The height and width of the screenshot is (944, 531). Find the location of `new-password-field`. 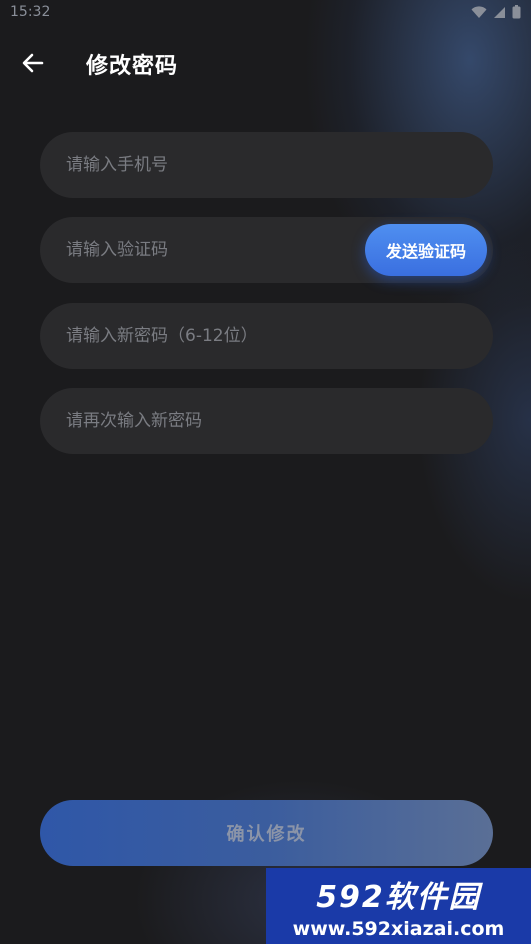

new-password-field is located at coordinates (266, 336).